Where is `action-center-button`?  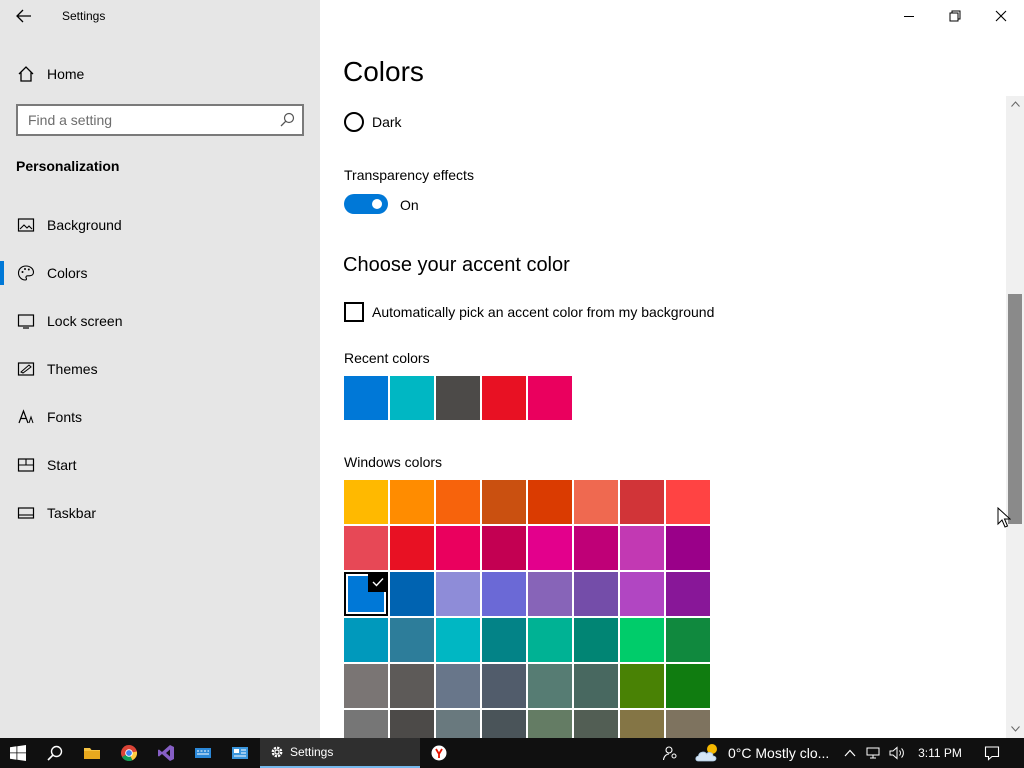 action-center-button is located at coordinates (992, 753).